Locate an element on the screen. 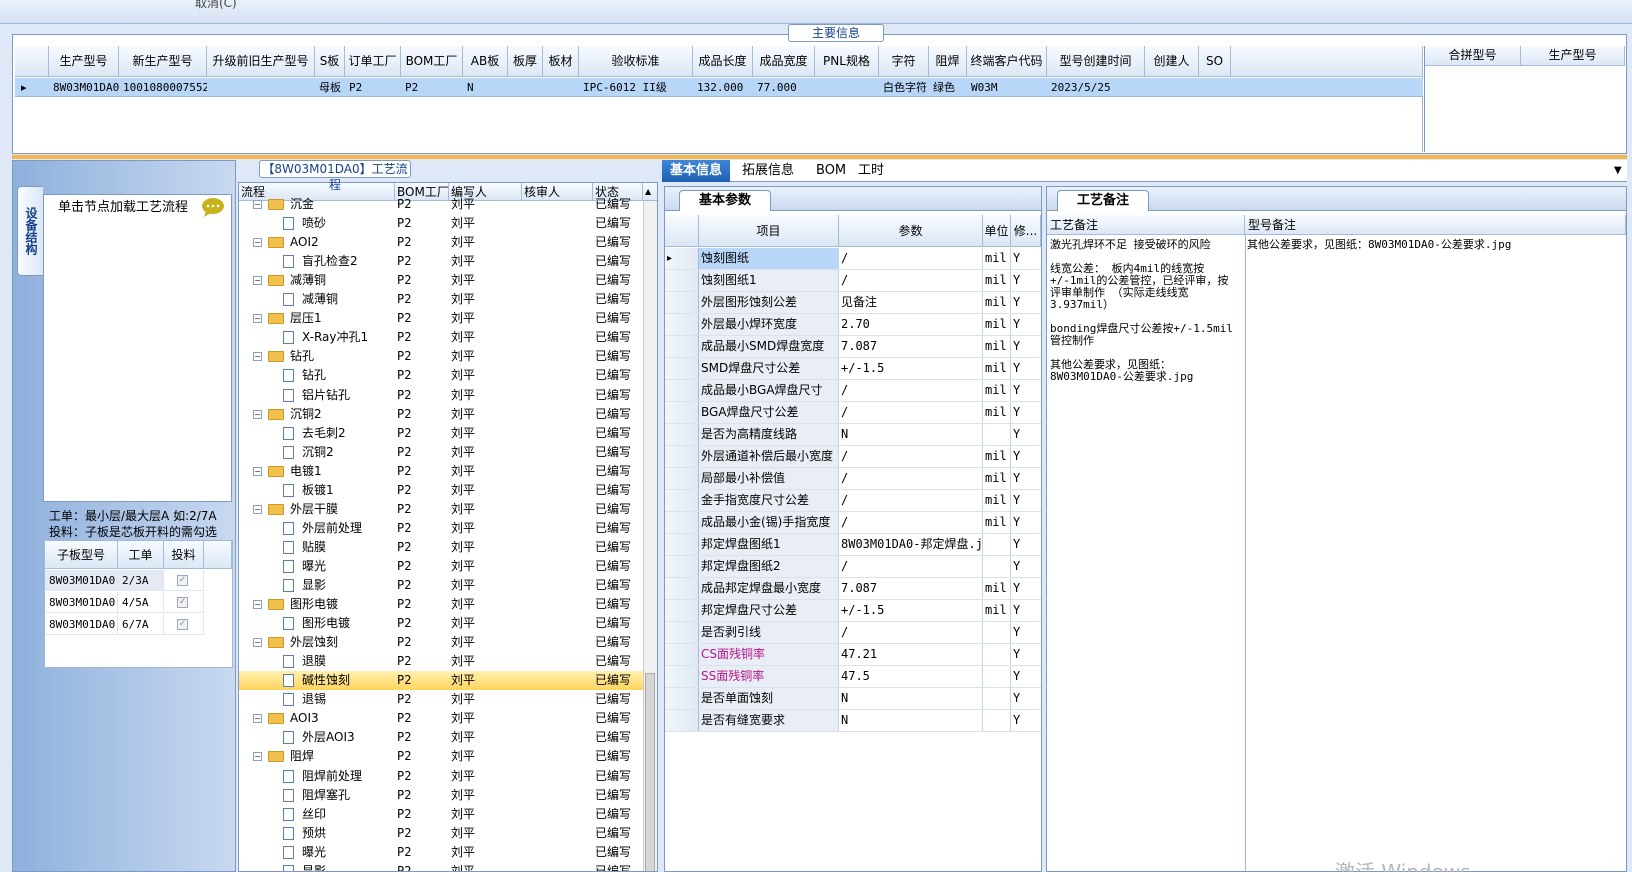  tree-node: 外层前处理 P2 刘平 已编写 is located at coordinates (441, 528).